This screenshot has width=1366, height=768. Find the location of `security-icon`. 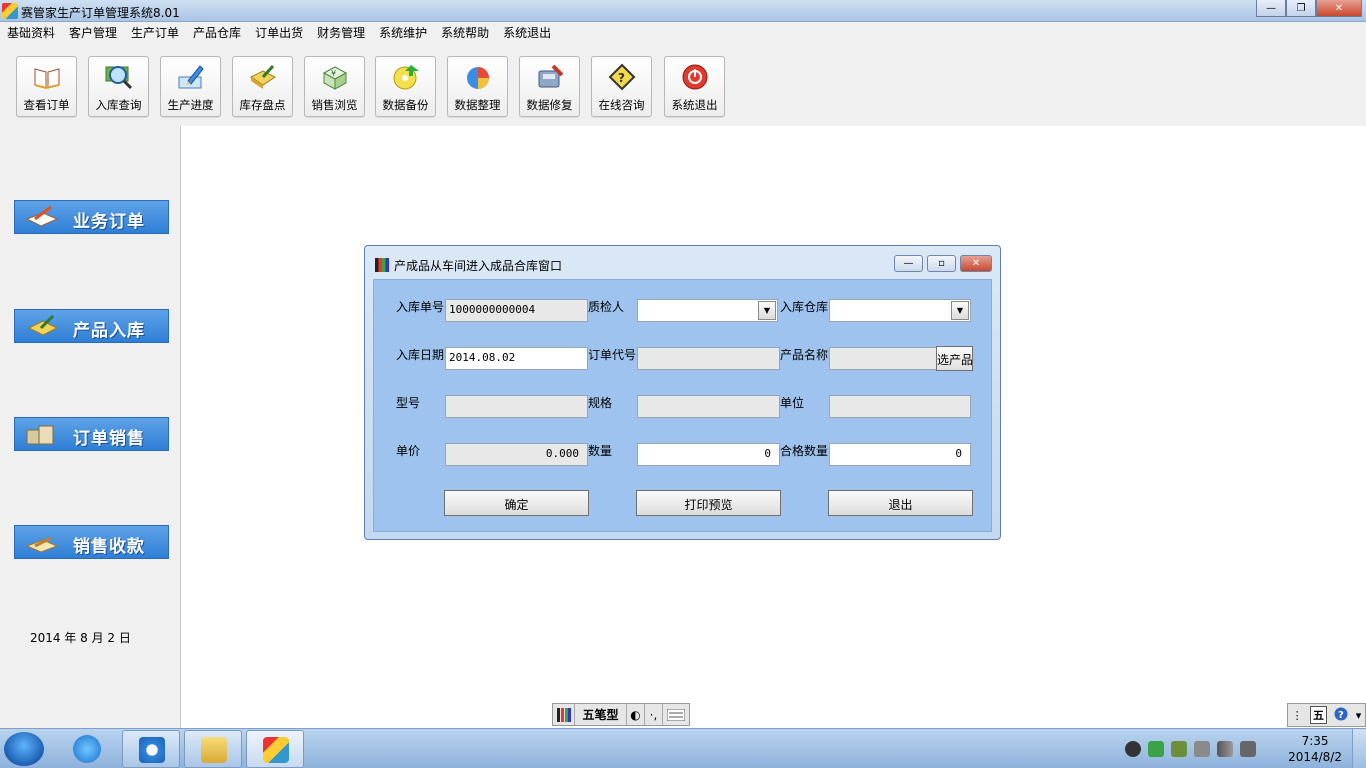

security-icon is located at coordinates (1179, 749).